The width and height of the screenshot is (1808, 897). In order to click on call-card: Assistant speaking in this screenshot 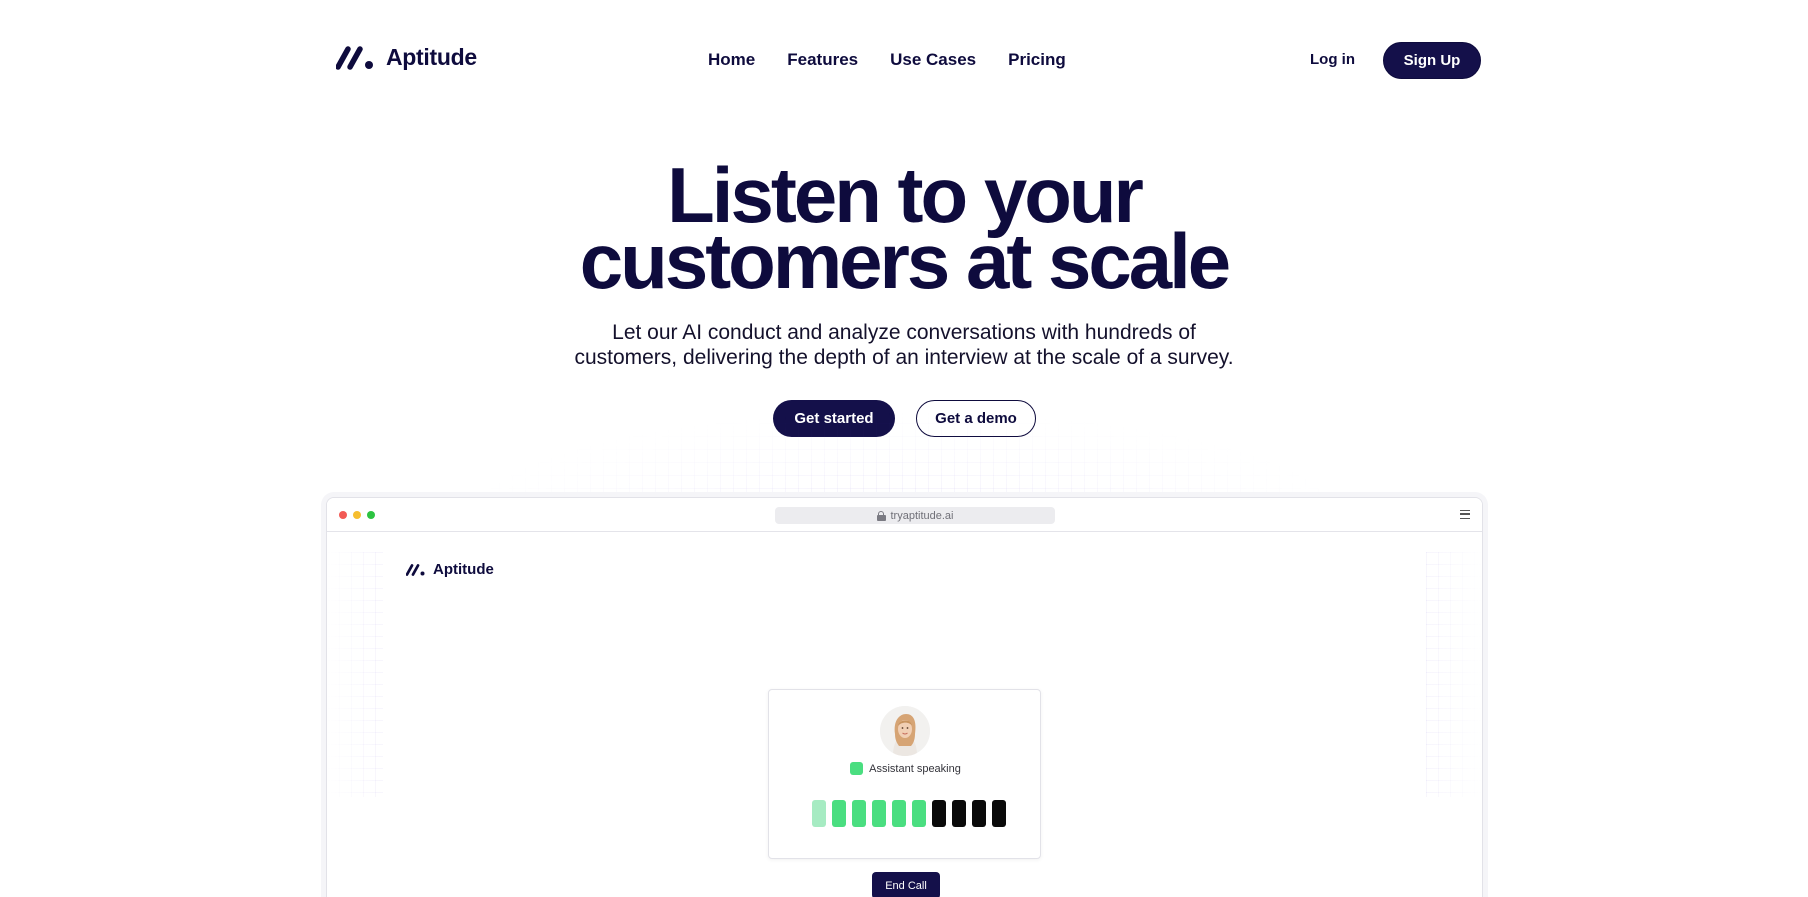, I will do `click(904, 774)`.